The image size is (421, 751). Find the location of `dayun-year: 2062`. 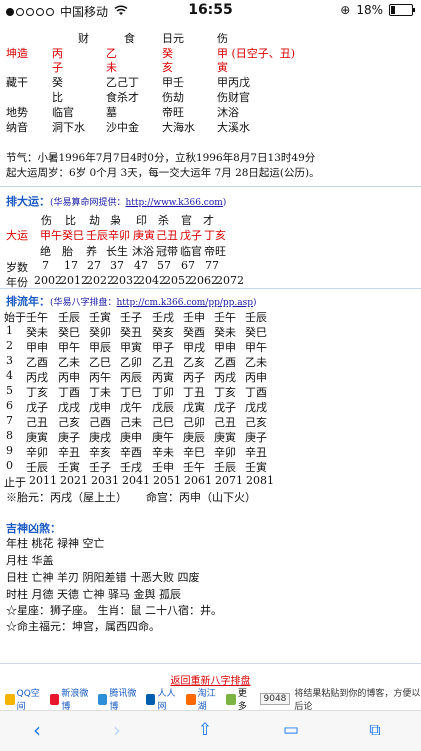

dayun-year: 2062 is located at coordinates (204, 280).